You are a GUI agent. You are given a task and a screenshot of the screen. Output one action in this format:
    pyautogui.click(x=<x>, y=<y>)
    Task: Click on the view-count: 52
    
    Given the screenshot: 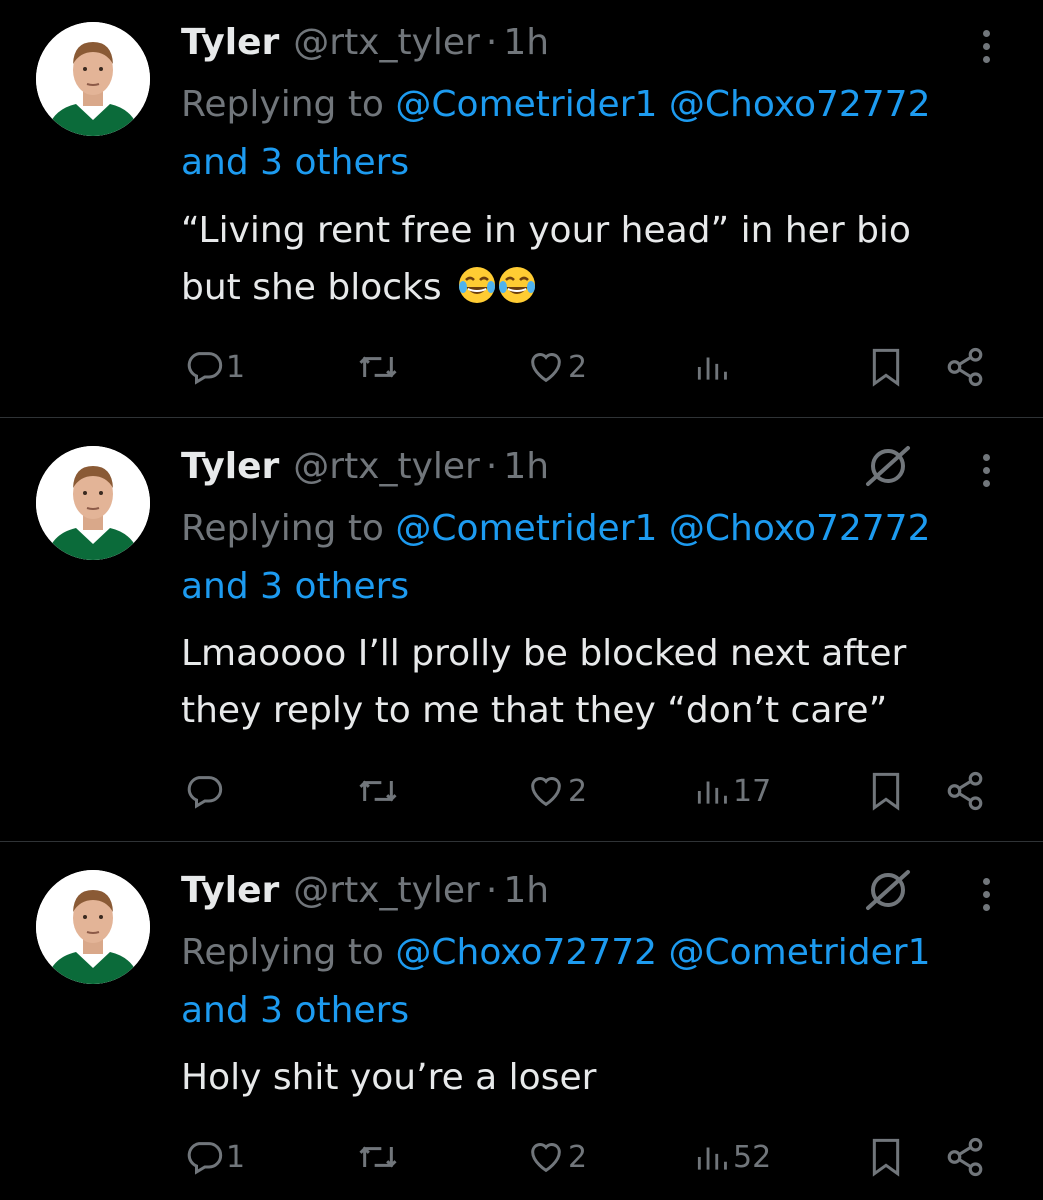 What is the action you would take?
    pyautogui.click(x=752, y=1157)
    